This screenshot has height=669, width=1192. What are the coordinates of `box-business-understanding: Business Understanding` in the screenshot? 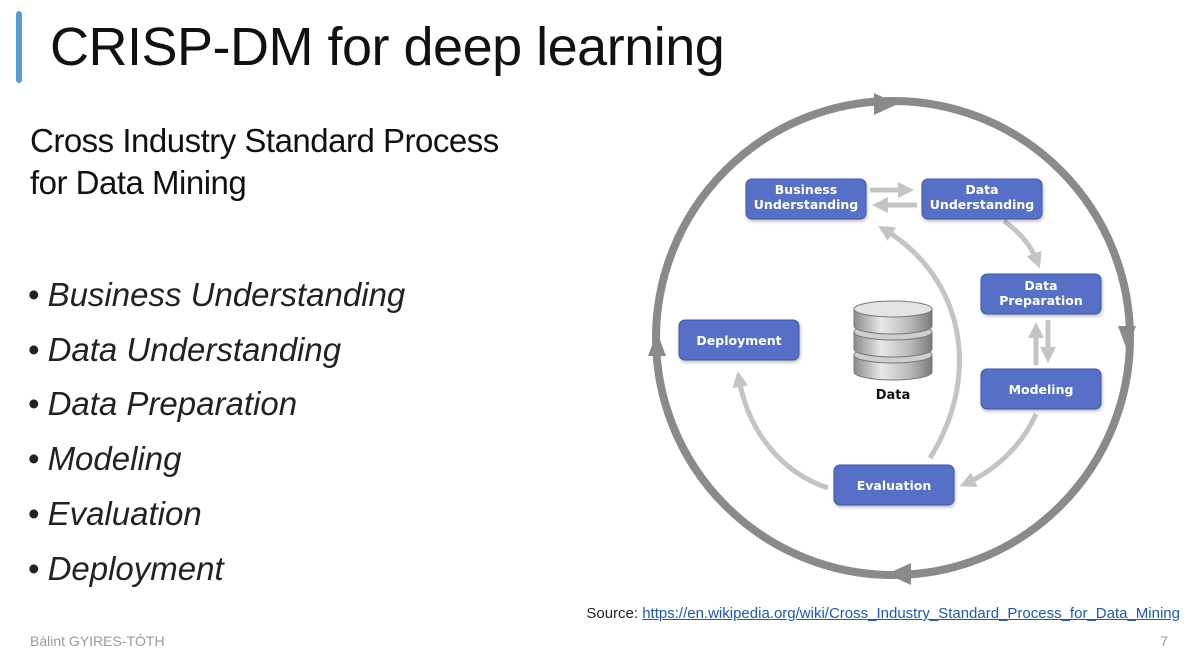 It's located at (806, 199).